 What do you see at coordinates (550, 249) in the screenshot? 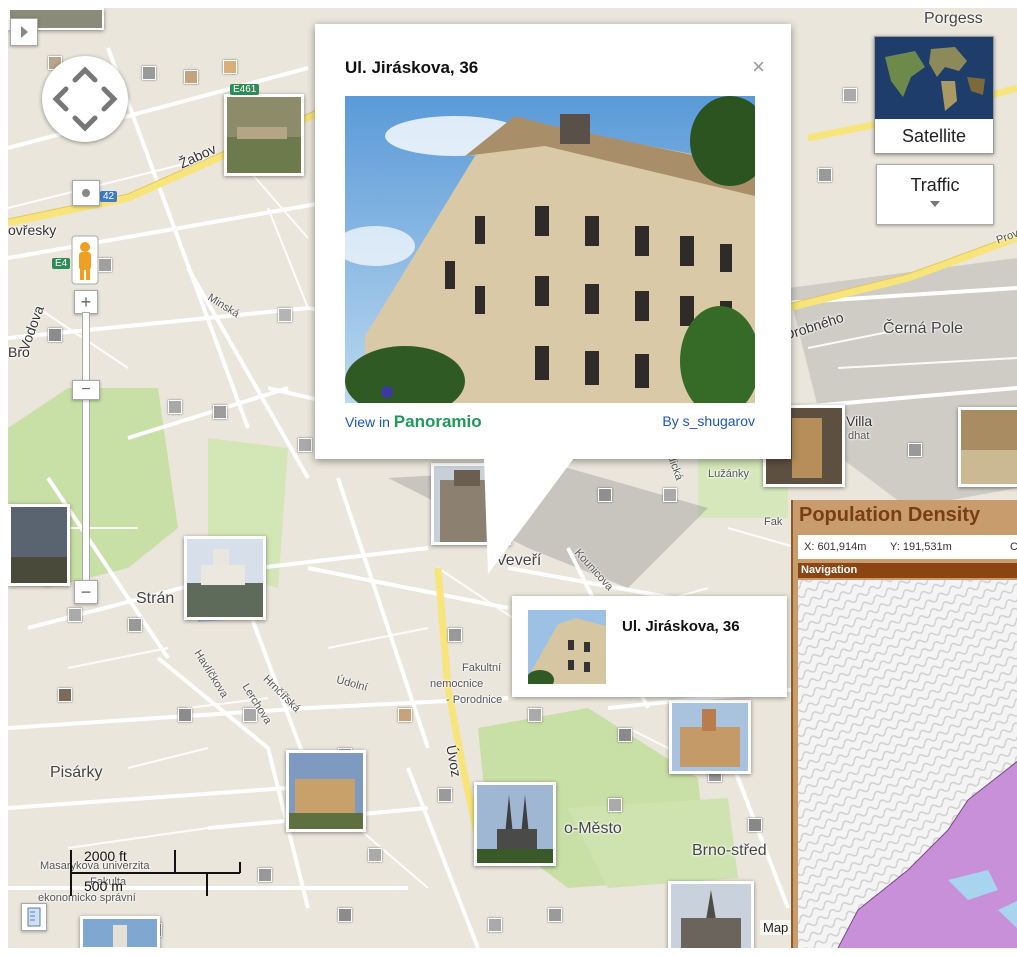
I see `building-photo` at bounding box center [550, 249].